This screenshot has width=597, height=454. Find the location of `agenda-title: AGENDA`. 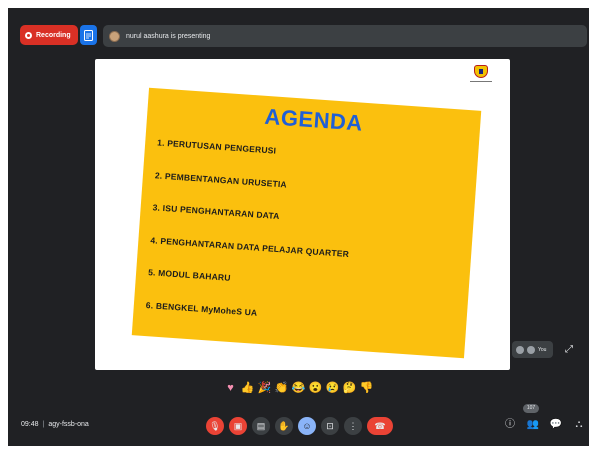

agenda-title: AGENDA is located at coordinates (313, 119).